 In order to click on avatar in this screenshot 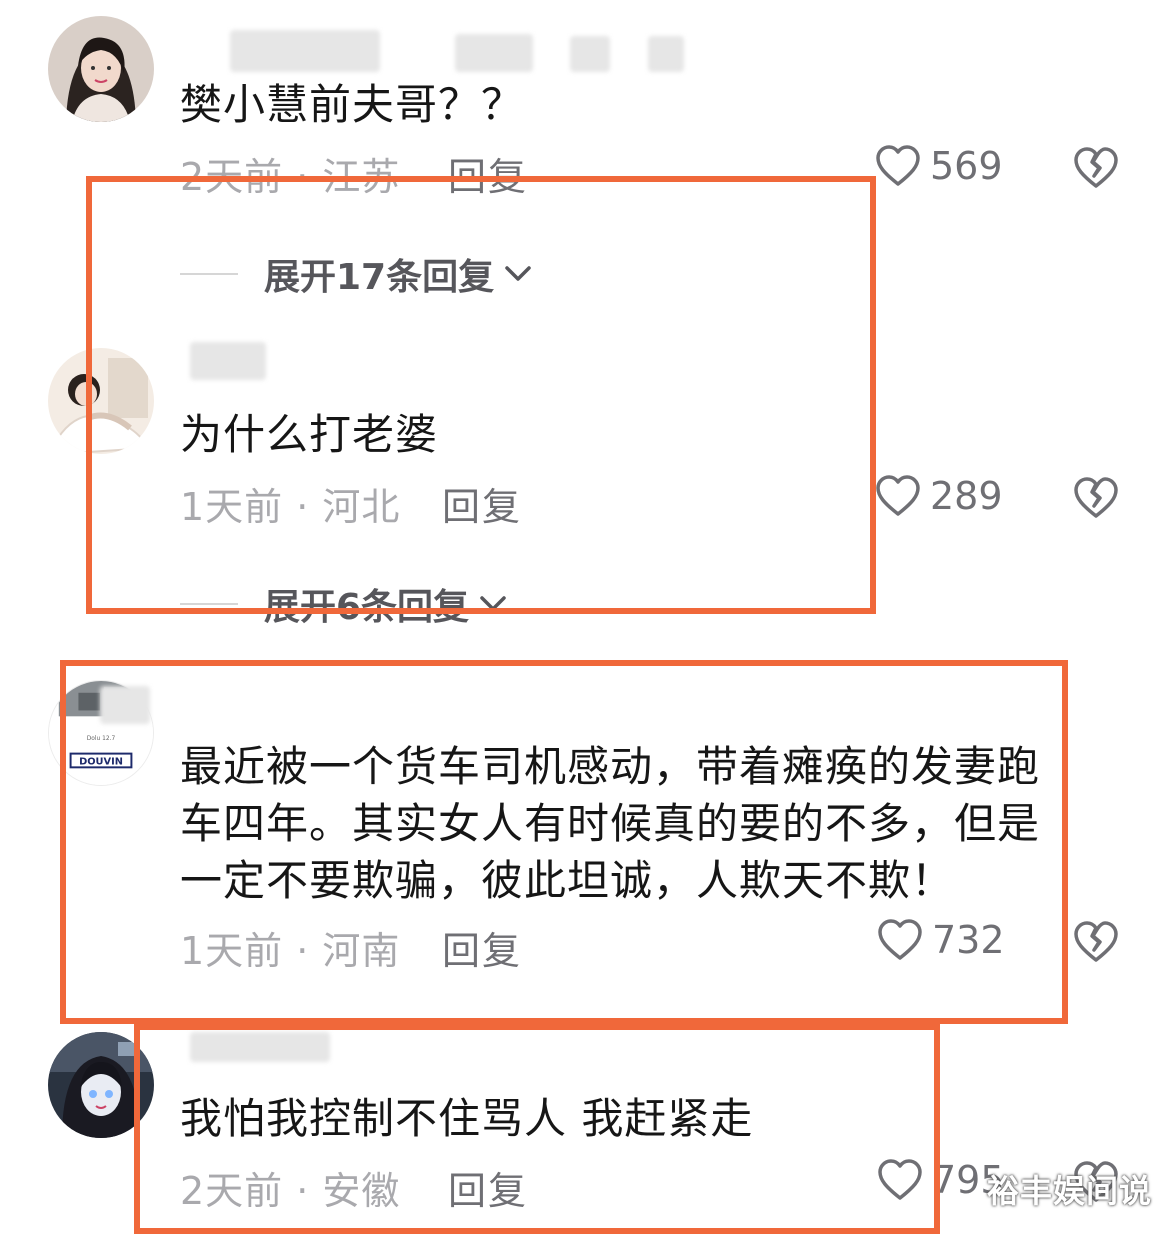, I will do `click(101, 69)`.